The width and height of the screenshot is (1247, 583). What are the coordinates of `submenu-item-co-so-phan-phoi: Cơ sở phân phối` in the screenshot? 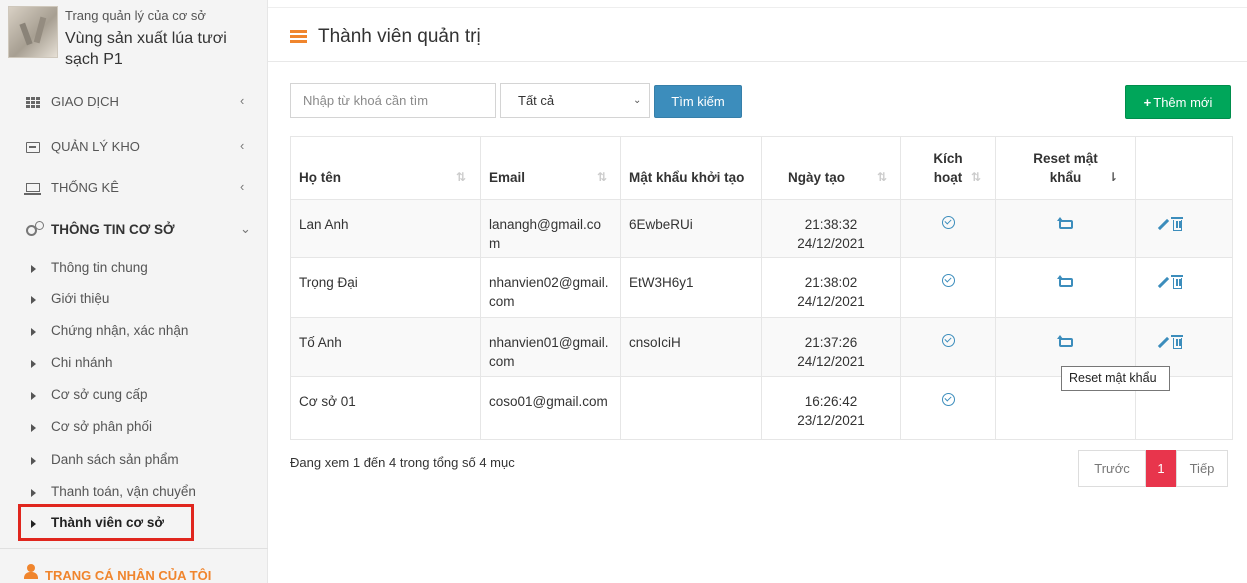 It's located at (134, 428).